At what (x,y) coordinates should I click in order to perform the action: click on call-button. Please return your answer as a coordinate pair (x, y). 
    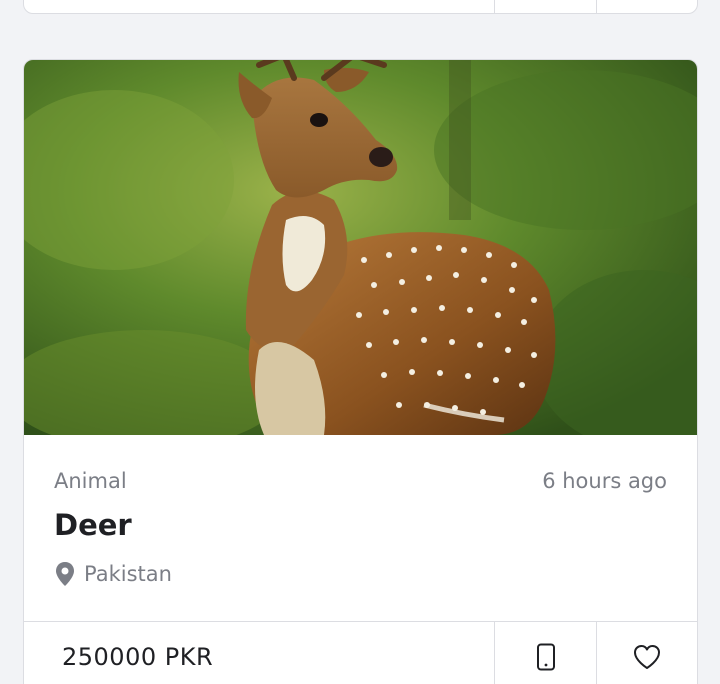
    Looking at the image, I should click on (545, 653).